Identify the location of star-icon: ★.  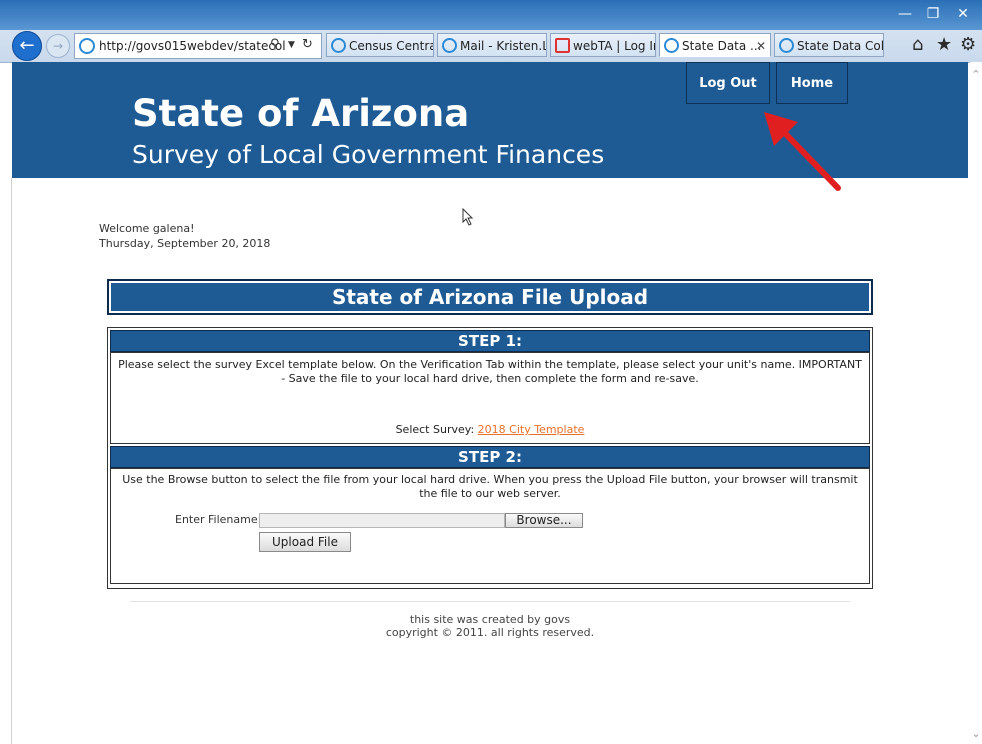
(944, 45).